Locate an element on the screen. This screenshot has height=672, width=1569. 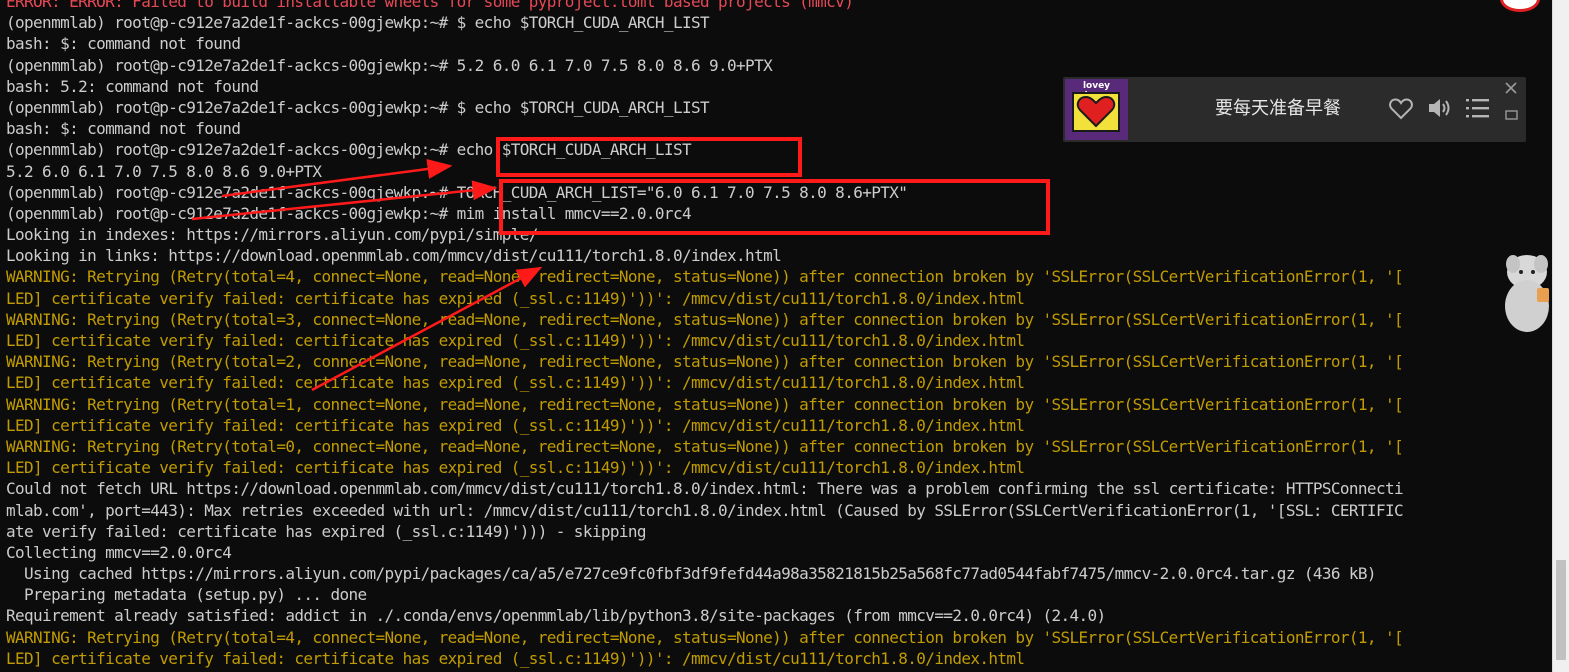
album-cover-panel is located at coordinates (1096, 112).